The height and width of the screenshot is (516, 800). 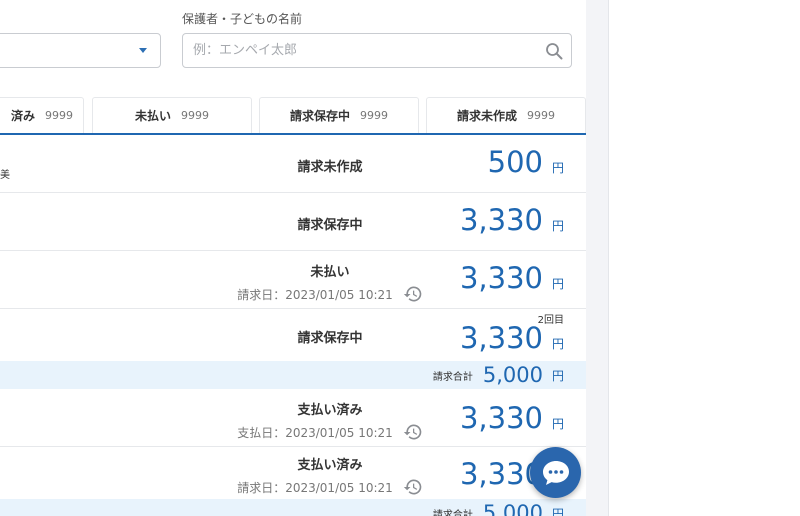 I want to click on status-cell: 請求未作成, so click(x=330, y=165).